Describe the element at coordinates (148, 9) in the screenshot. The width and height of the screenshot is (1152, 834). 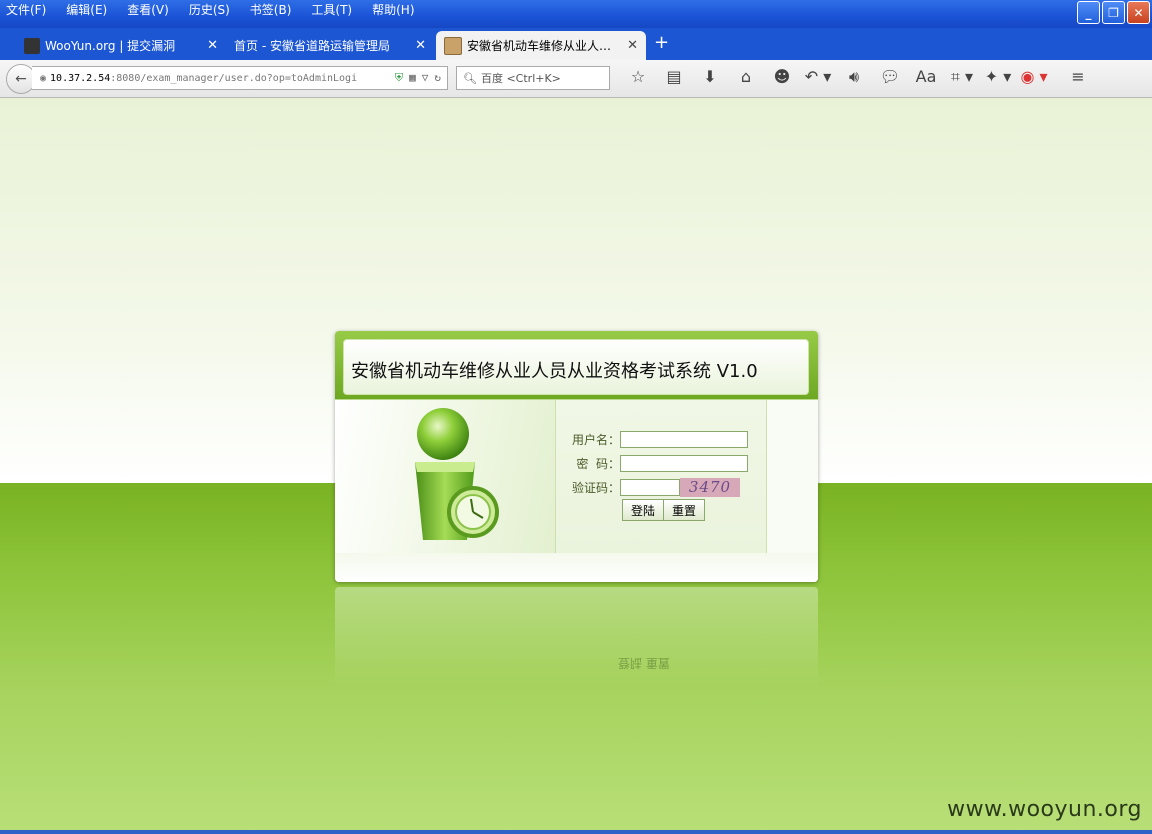
I see `menu-view: 查看(V)` at that location.